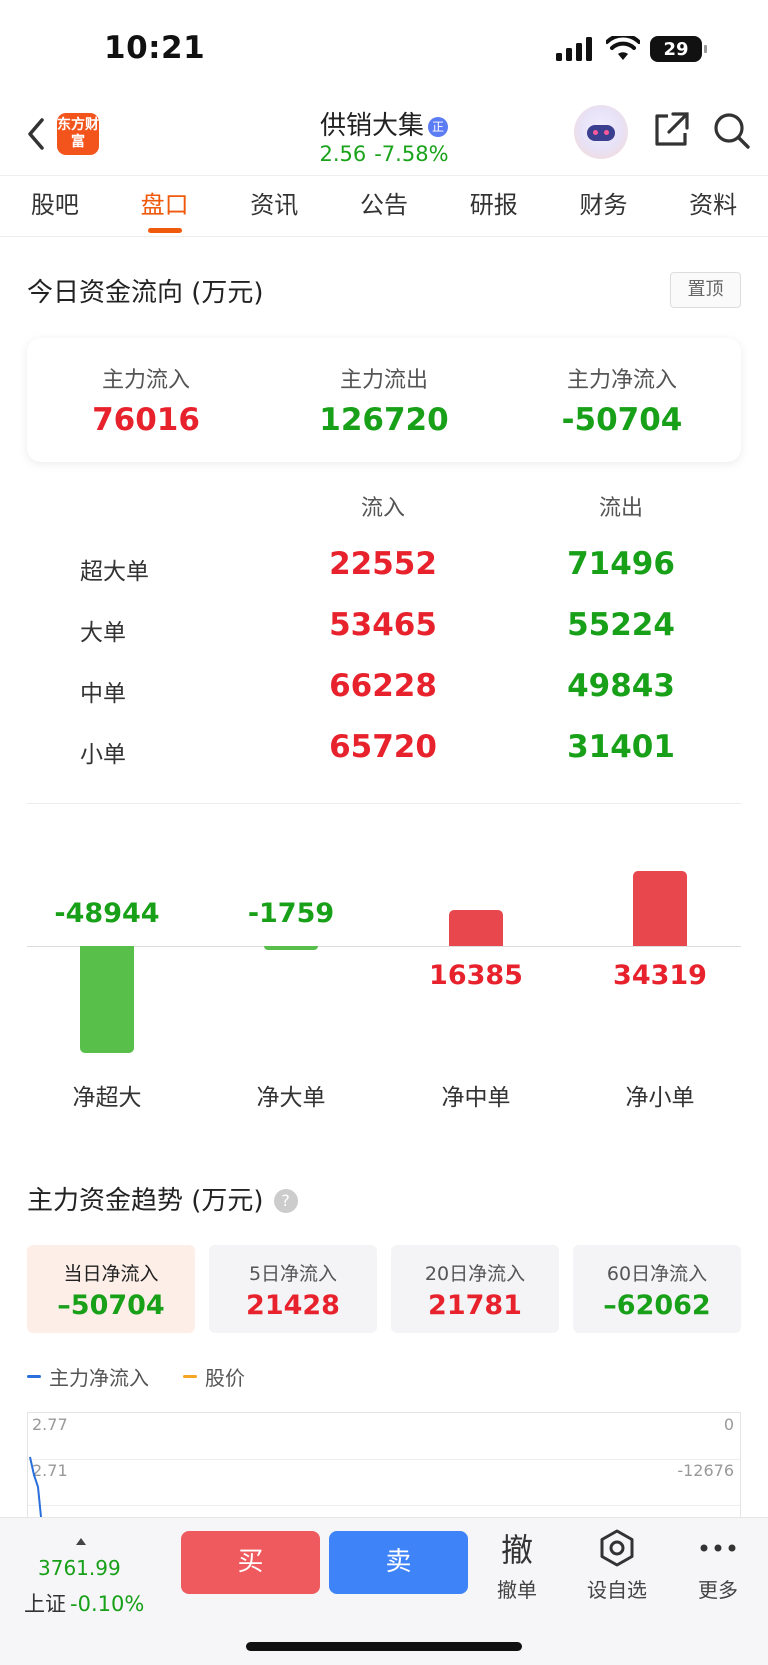 The width and height of the screenshot is (768, 1665). I want to click on net-inflow-line, so click(35, 1487).